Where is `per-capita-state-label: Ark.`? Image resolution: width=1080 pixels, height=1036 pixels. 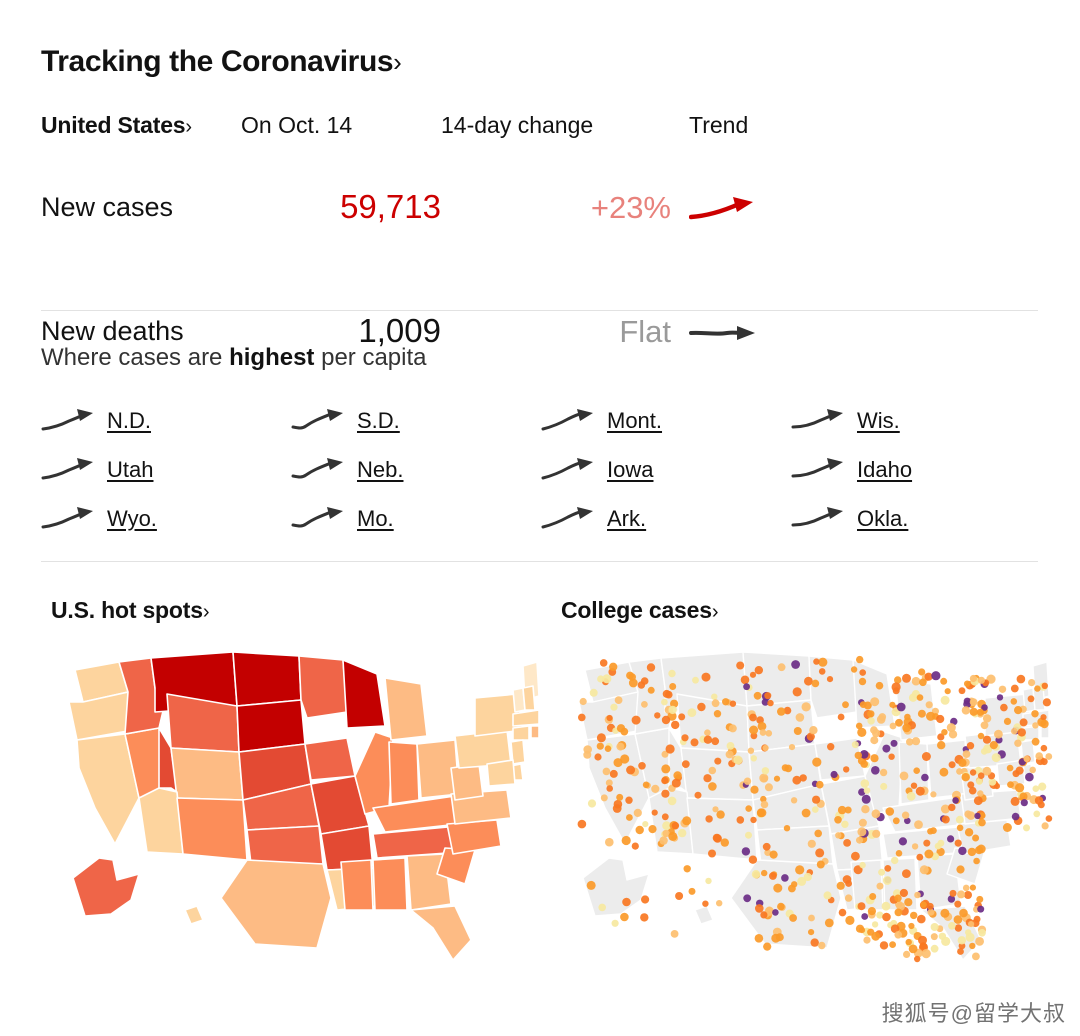
per-capita-state-label: Ark. is located at coordinates (626, 519).